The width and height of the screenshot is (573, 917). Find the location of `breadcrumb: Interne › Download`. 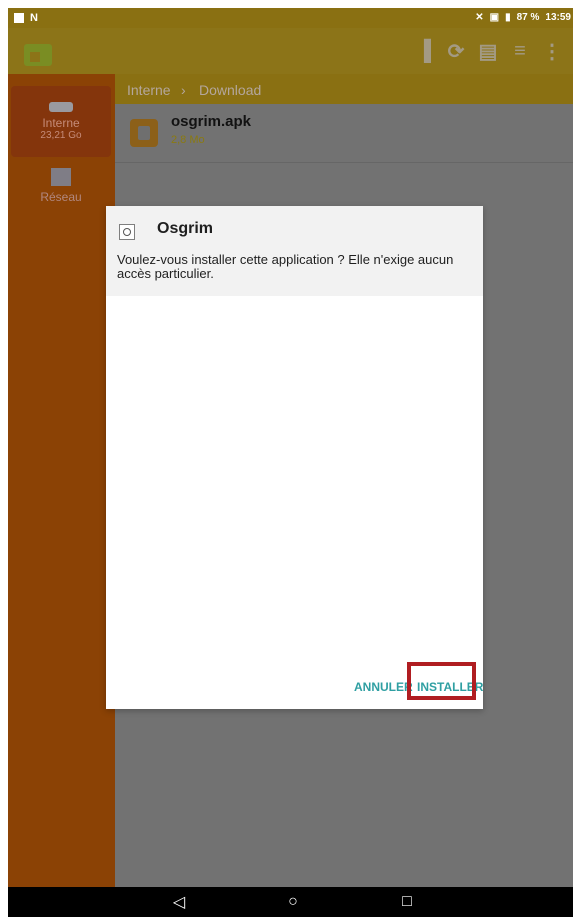

breadcrumb: Interne › Download is located at coordinates (344, 89).